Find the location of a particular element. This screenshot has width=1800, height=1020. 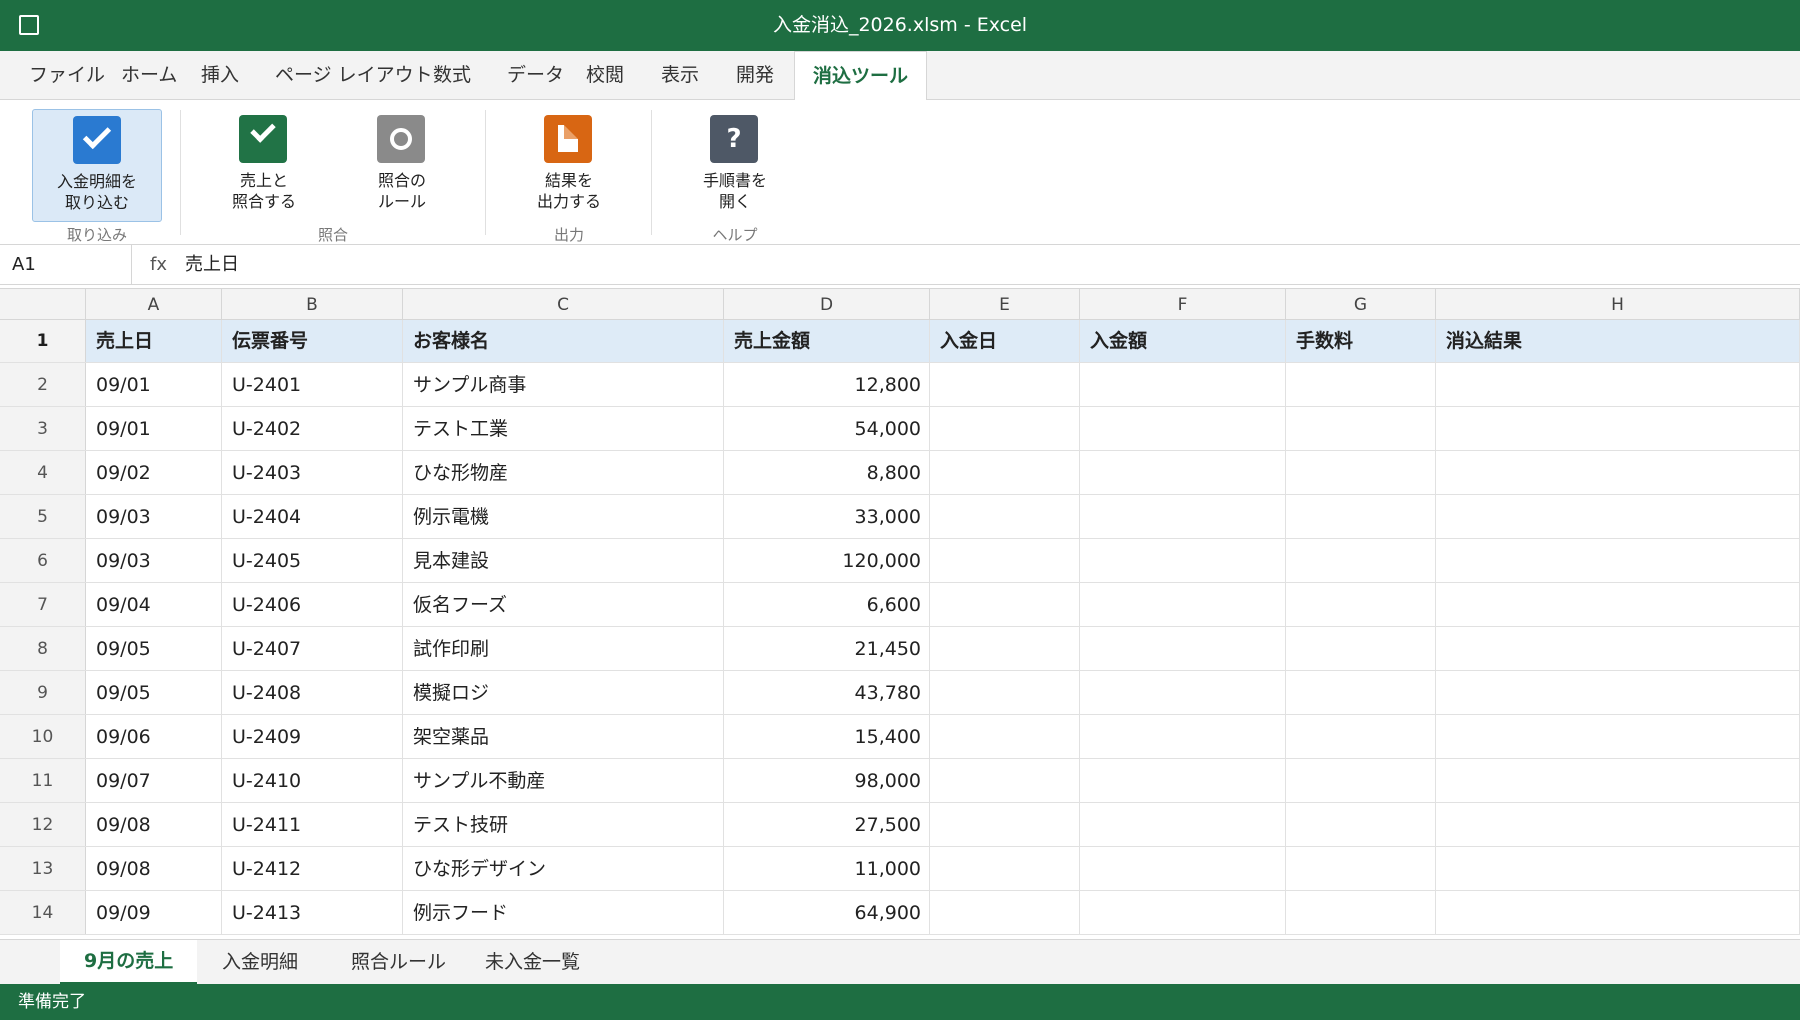

cell-slip: U-2412 is located at coordinates (312, 868).